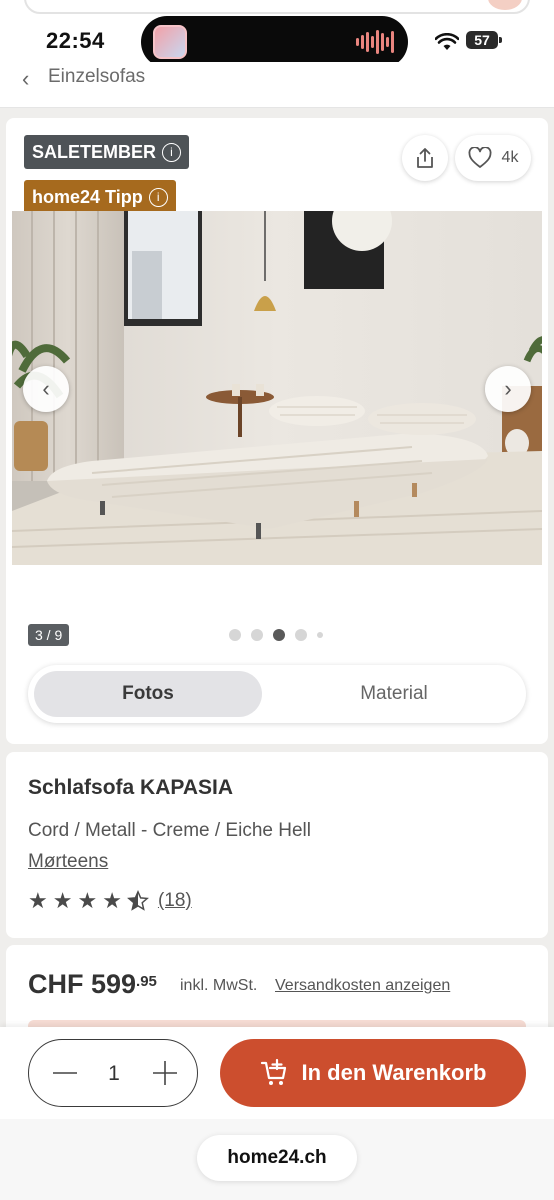 The height and width of the screenshot is (1200, 554). Describe the element at coordinates (277, 7) in the screenshot. I see `top-search-bar-remnant` at that location.